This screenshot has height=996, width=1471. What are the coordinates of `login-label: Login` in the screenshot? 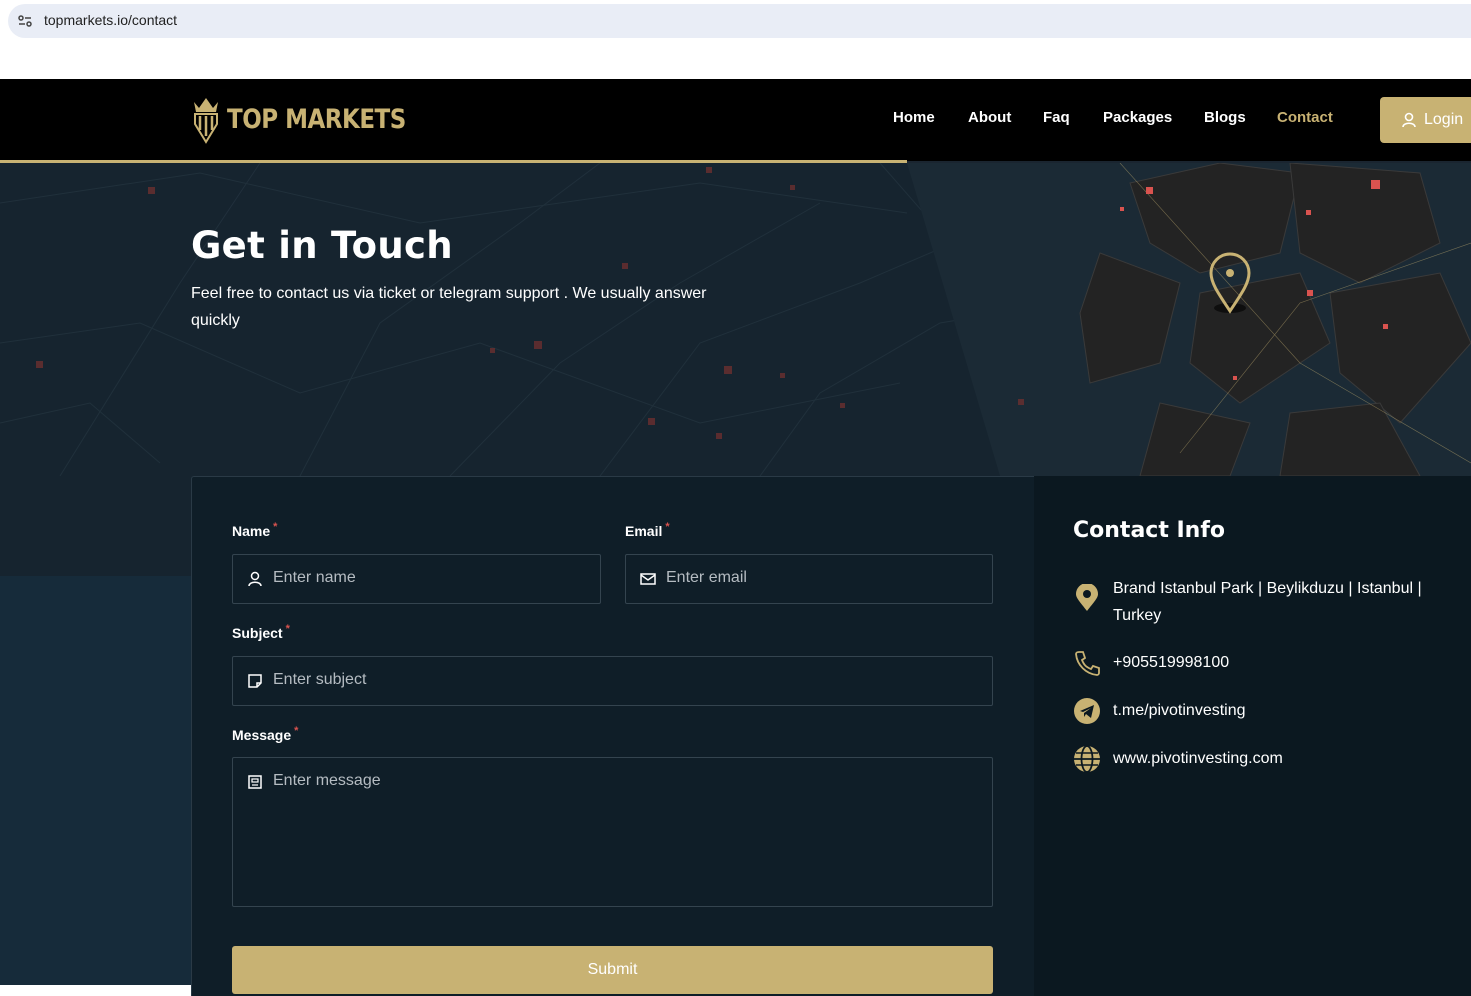 It's located at (1444, 119).